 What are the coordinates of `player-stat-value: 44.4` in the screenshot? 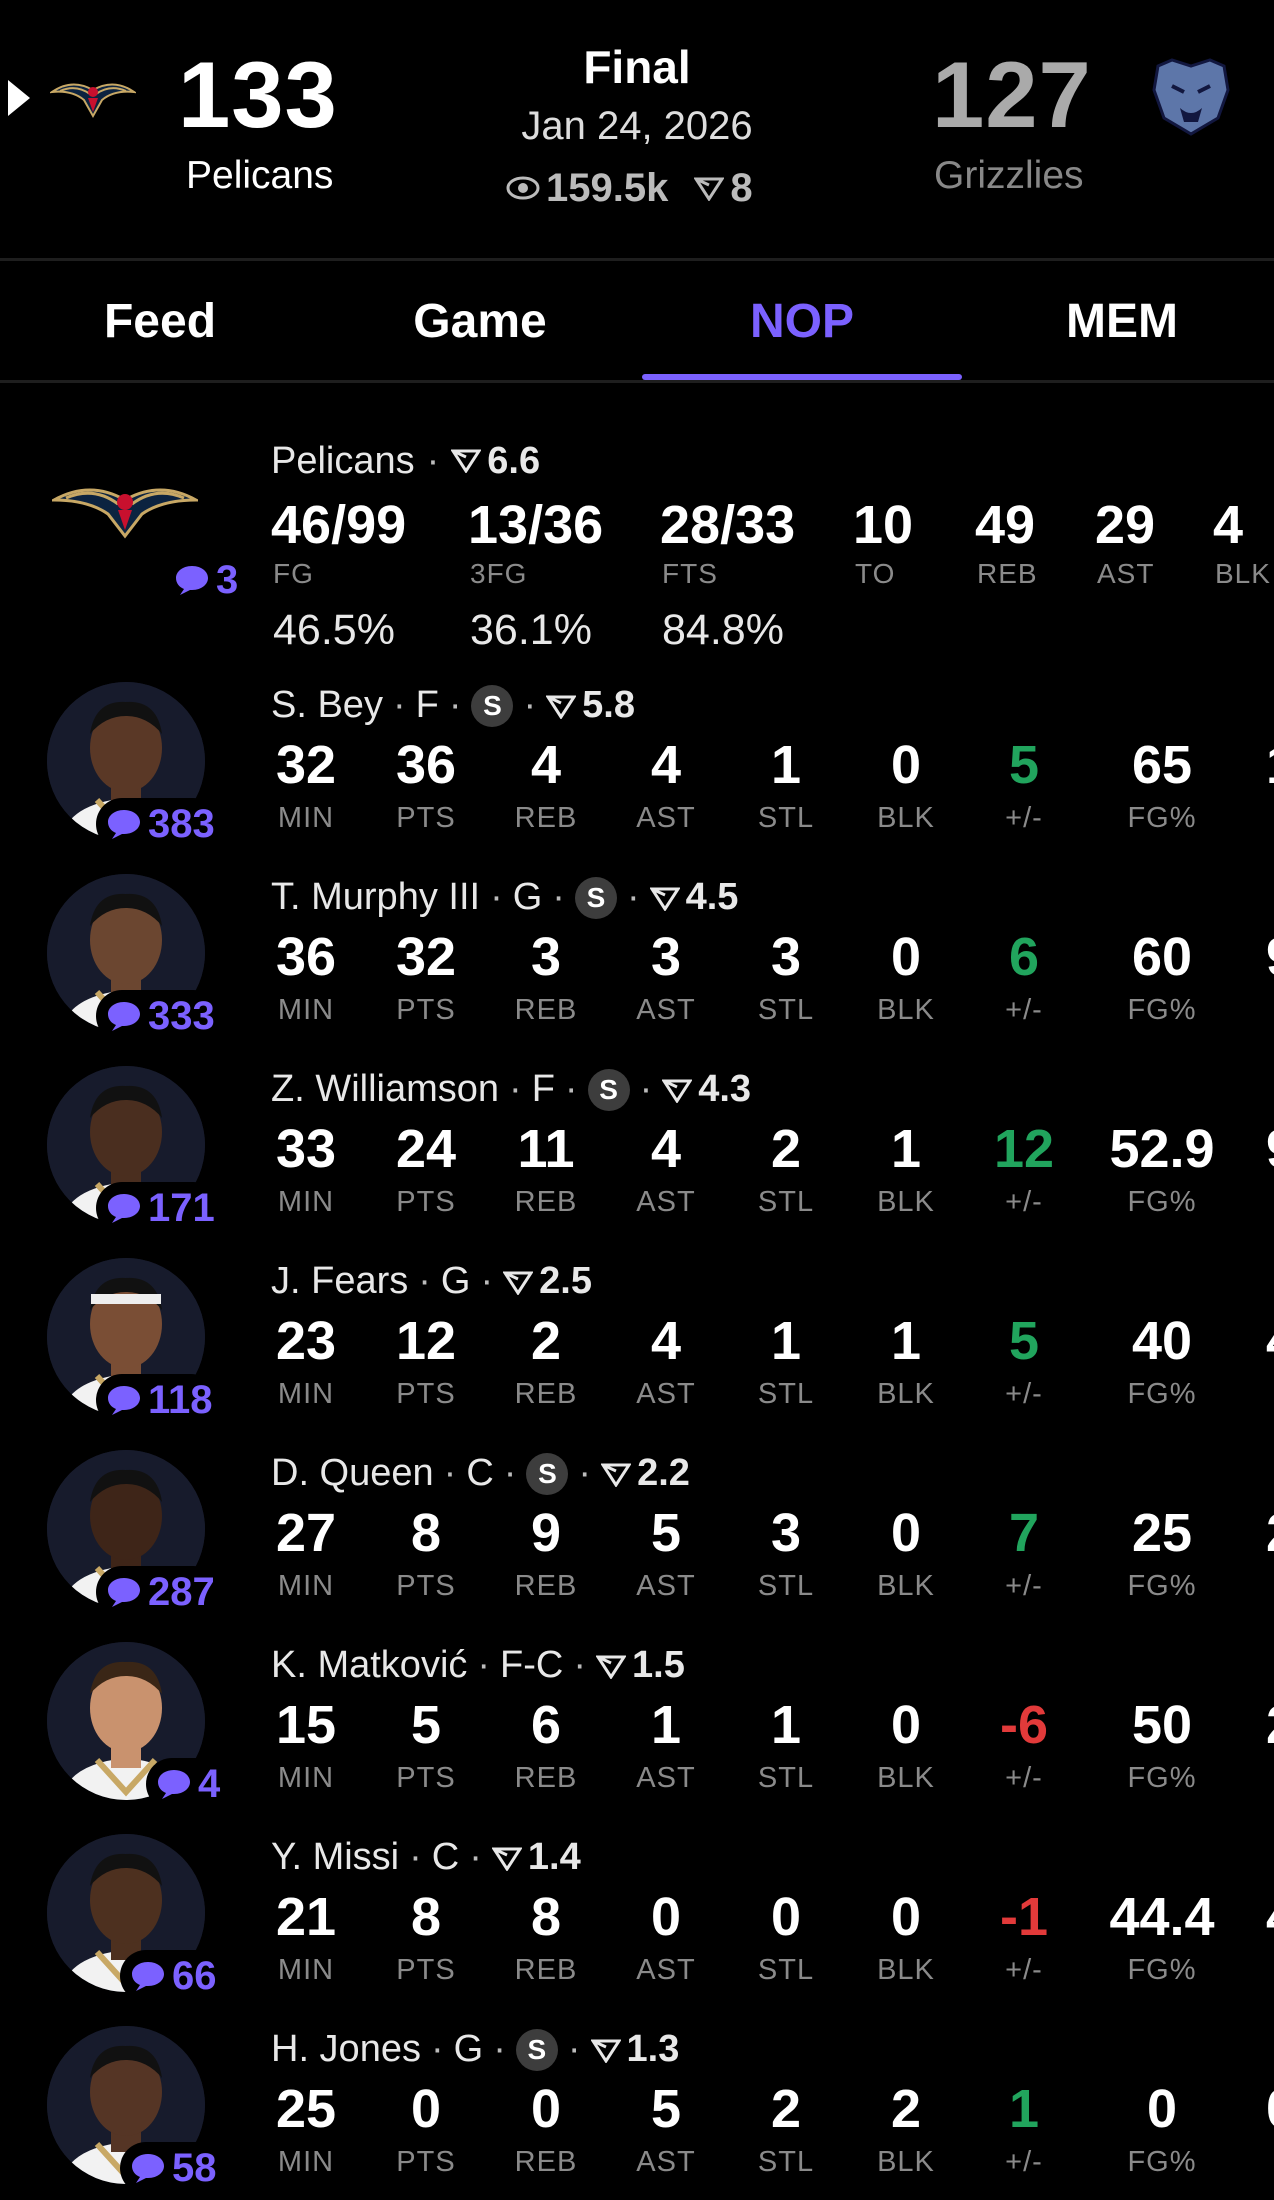 It's located at (1162, 1917).